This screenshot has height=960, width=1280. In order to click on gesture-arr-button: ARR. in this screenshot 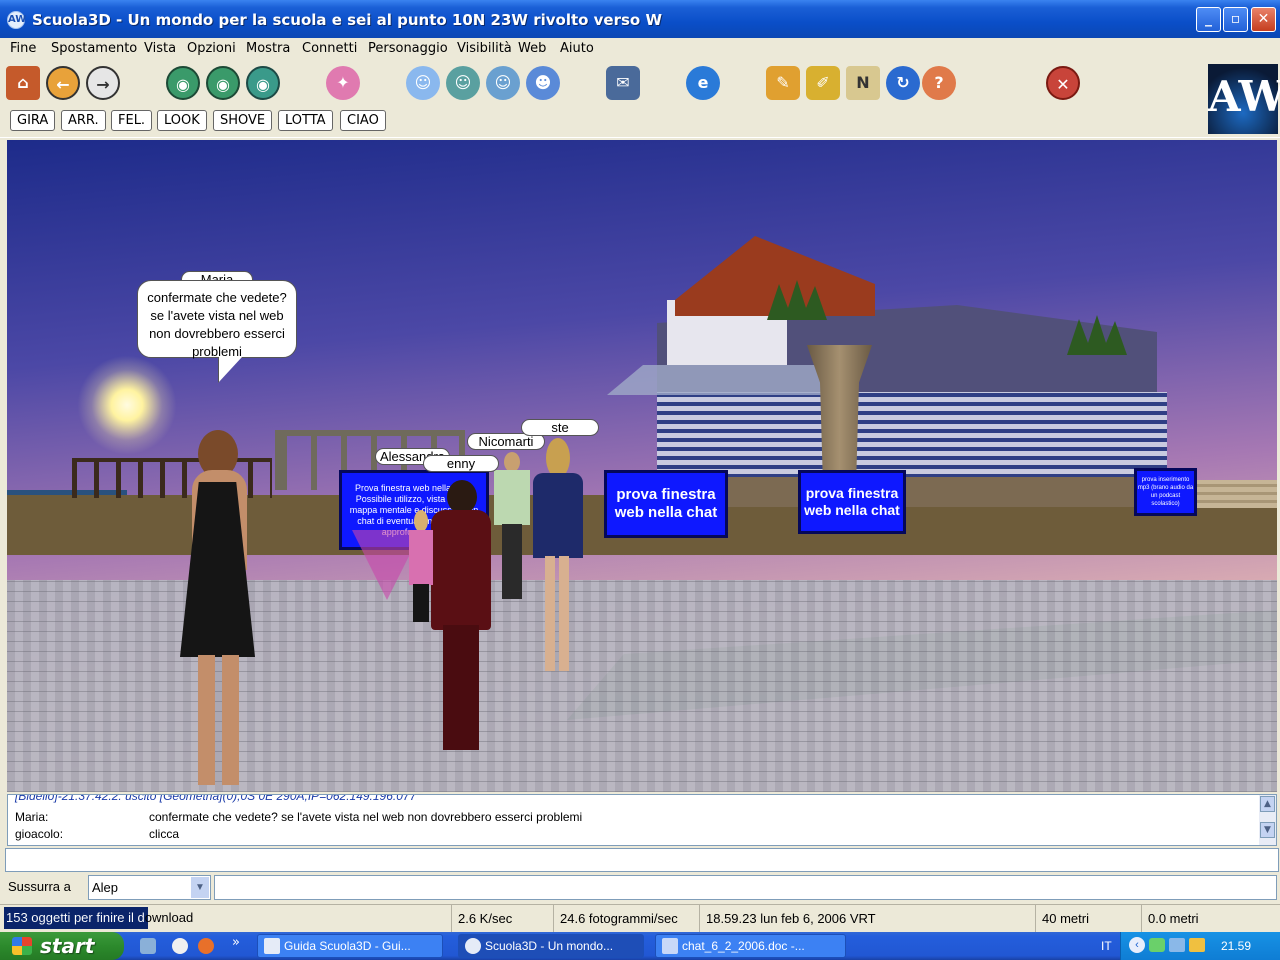, I will do `click(83, 120)`.